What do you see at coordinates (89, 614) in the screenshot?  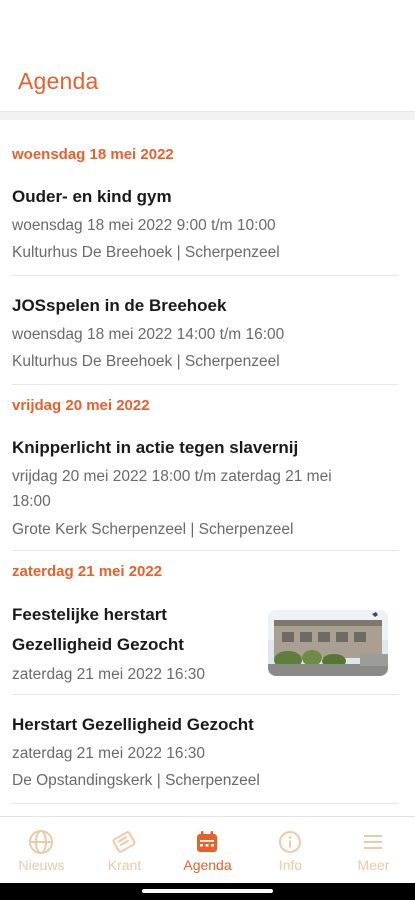 I see `event-title: Feestelijke herstart` at bounding box center [89, 614].